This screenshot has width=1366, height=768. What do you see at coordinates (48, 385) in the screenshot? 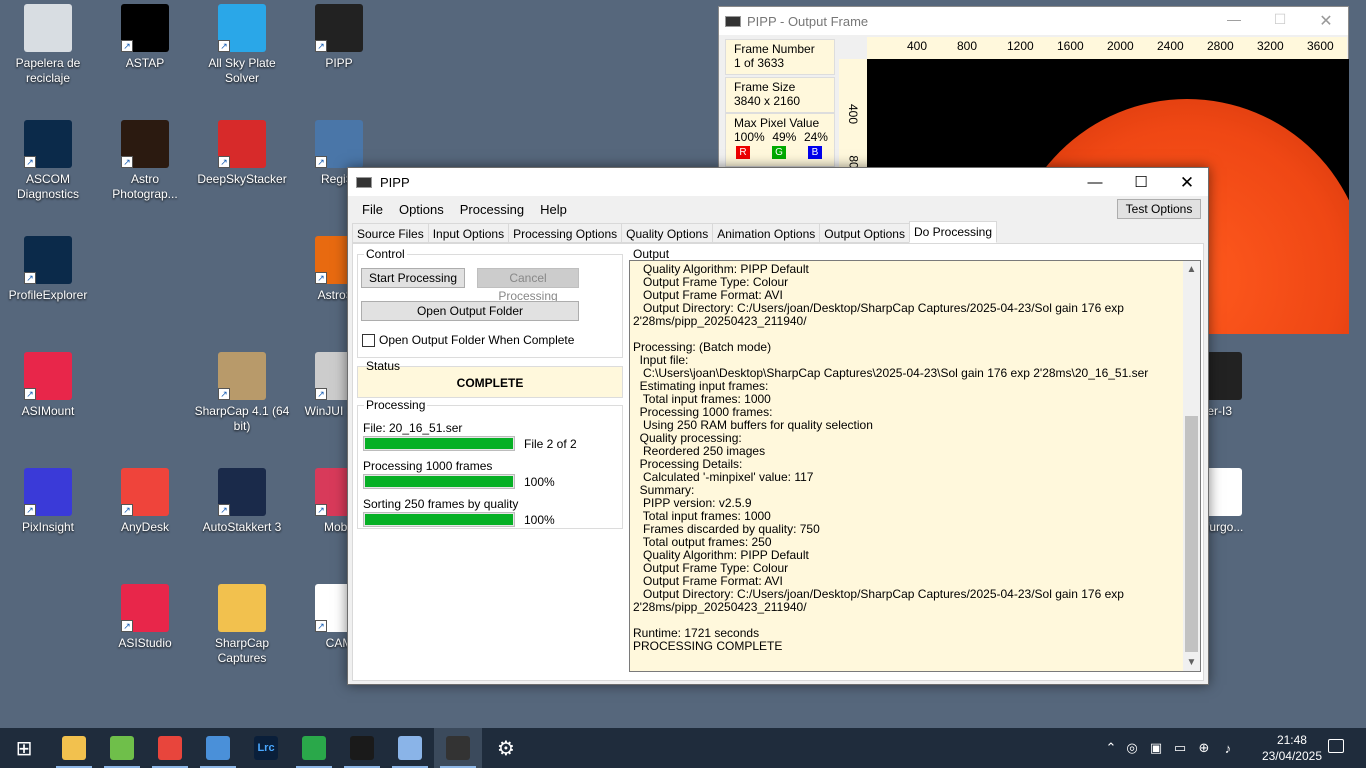
I see `desktop-icon: ↗ ASIMount` at bounding box center [48, 385].